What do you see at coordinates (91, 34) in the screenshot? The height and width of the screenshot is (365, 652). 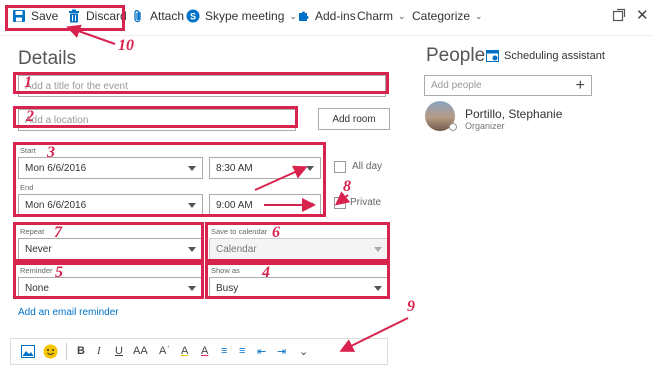 I see `arrow-to-toolbar` at bounding box center [91, 34].